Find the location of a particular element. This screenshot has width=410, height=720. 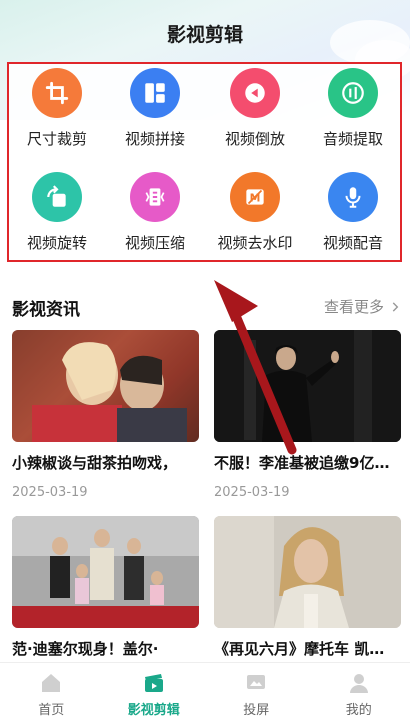

tab-label: 投屏 is located at coordinates (256, 710).